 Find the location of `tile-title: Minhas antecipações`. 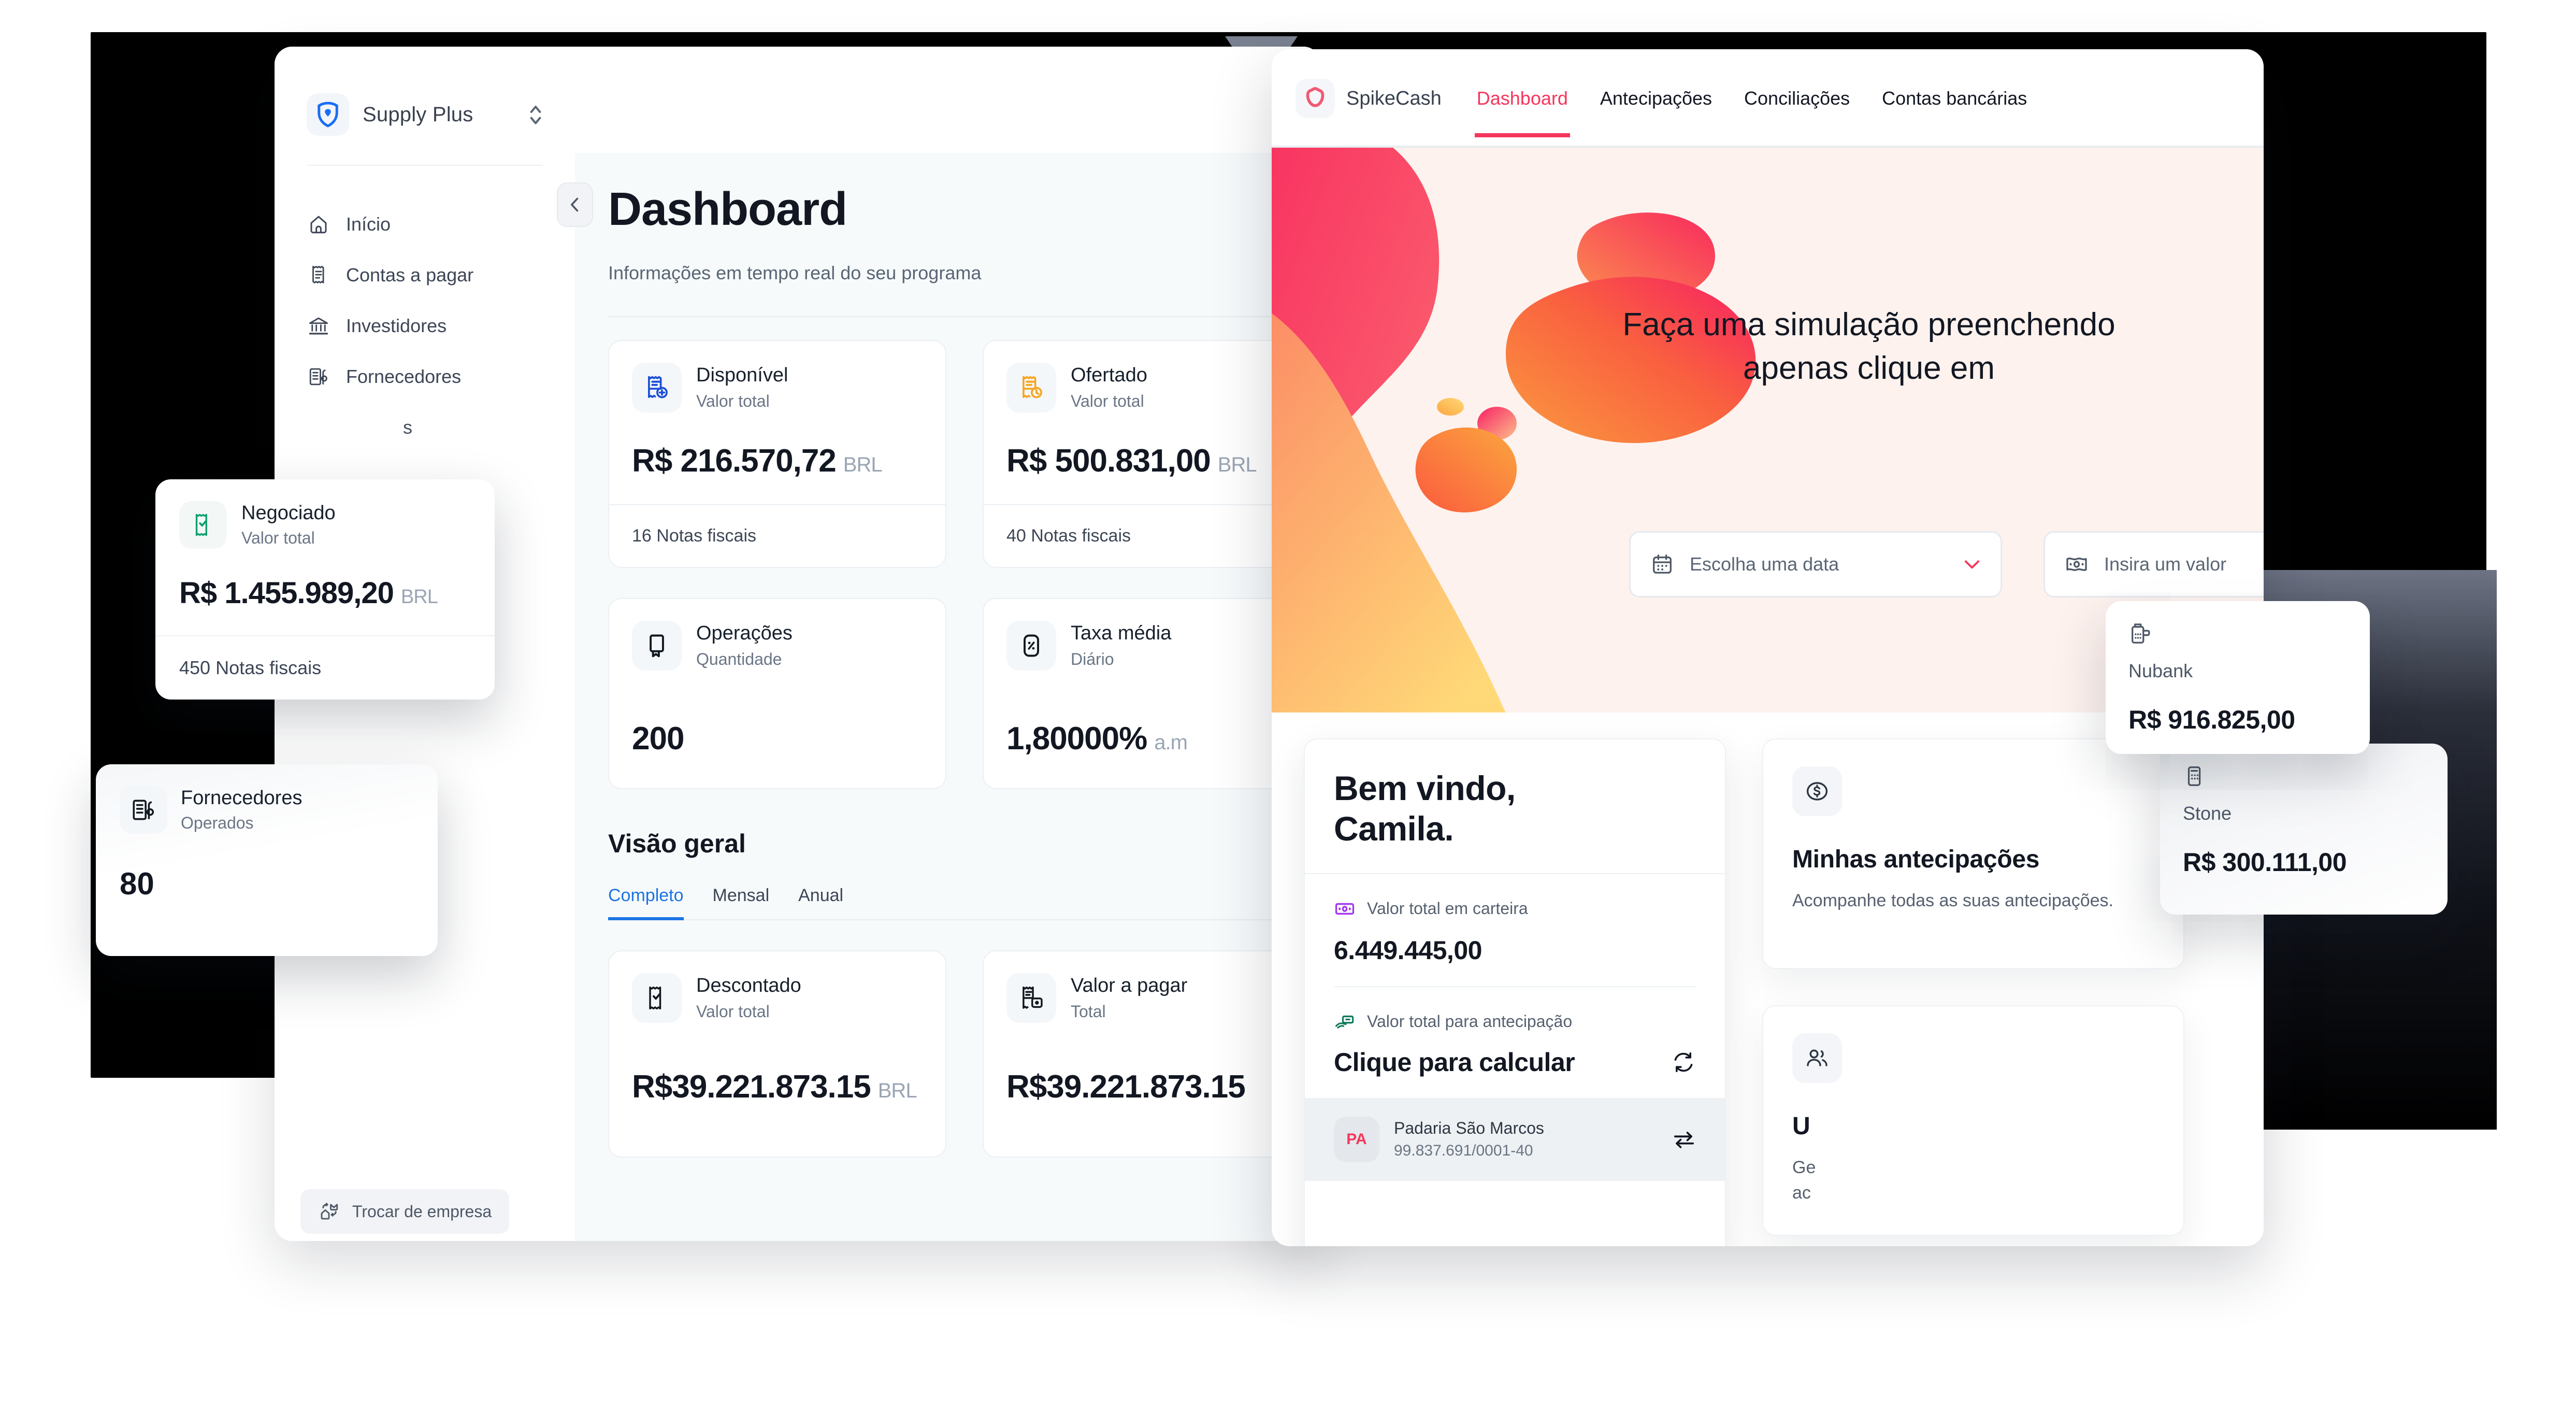

tile-title: Minhas antecipações is located at coordinates (1916, 859).